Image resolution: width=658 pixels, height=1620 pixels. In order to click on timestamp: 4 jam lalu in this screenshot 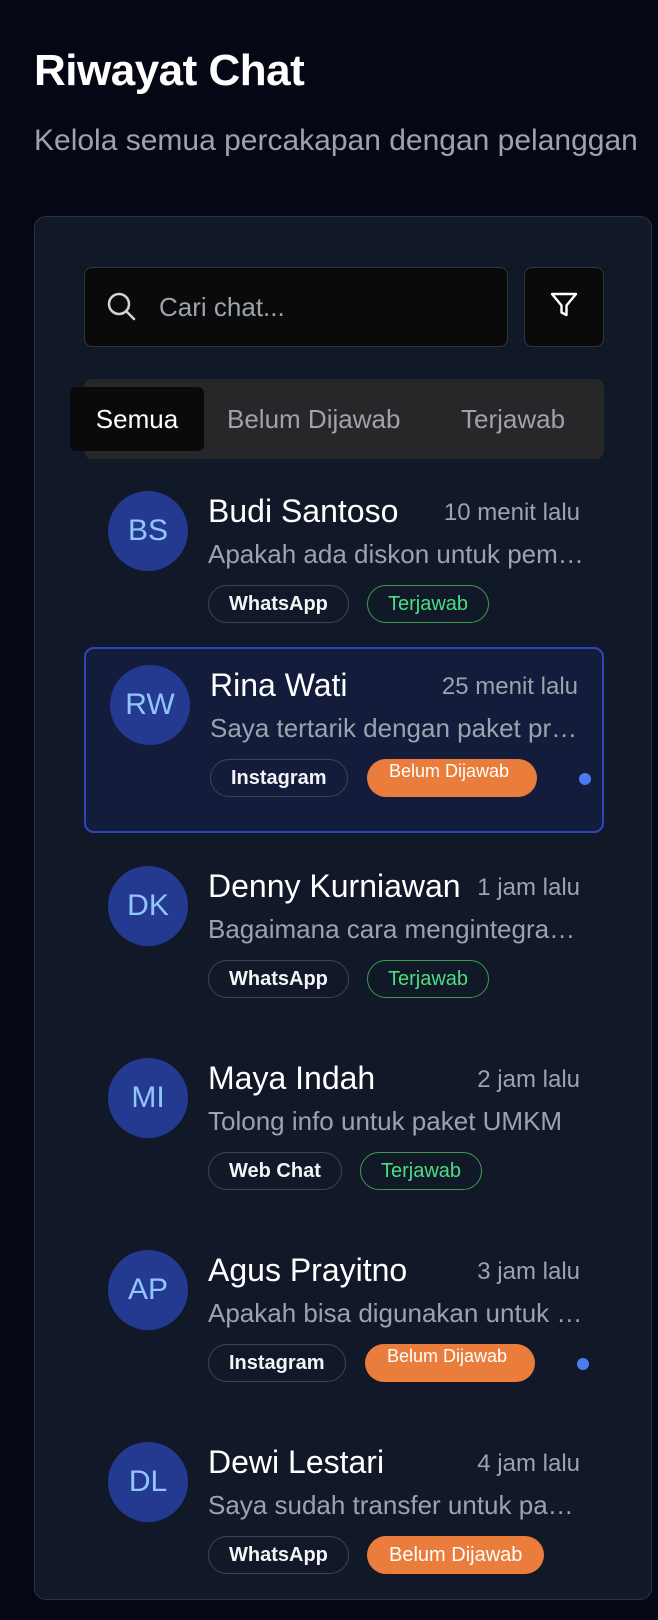, I will do `click(528, 1463)`.